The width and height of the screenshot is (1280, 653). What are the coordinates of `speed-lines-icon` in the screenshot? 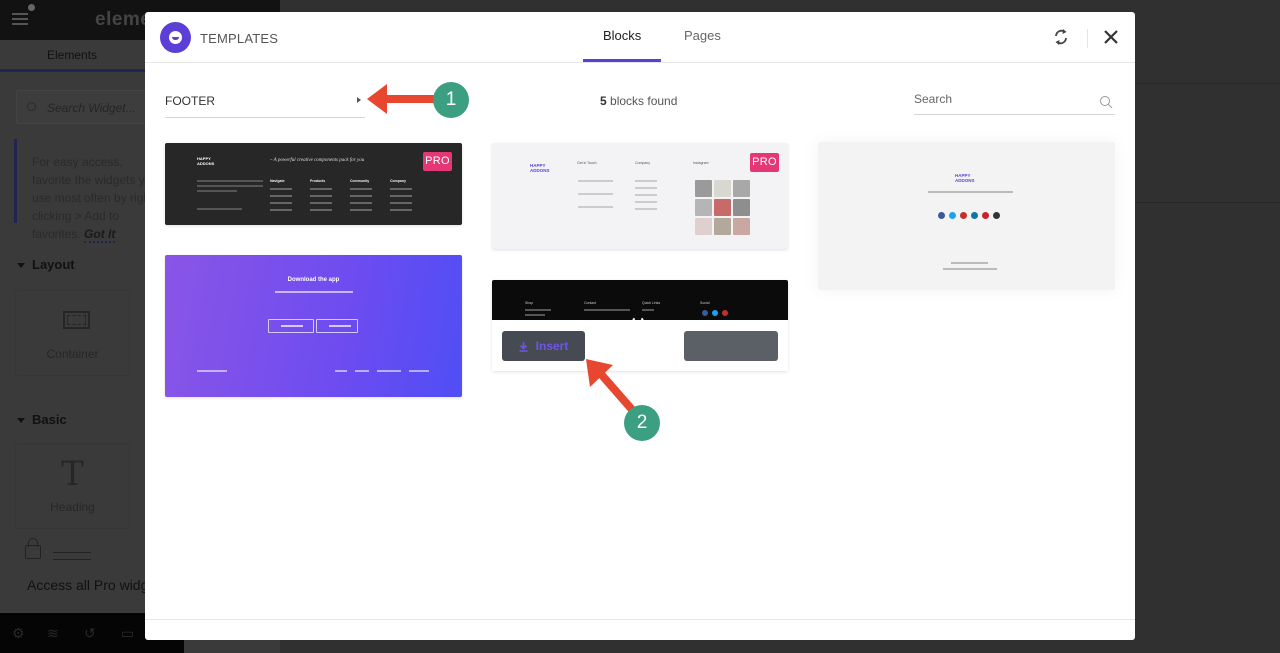 It's located at (72, 556).